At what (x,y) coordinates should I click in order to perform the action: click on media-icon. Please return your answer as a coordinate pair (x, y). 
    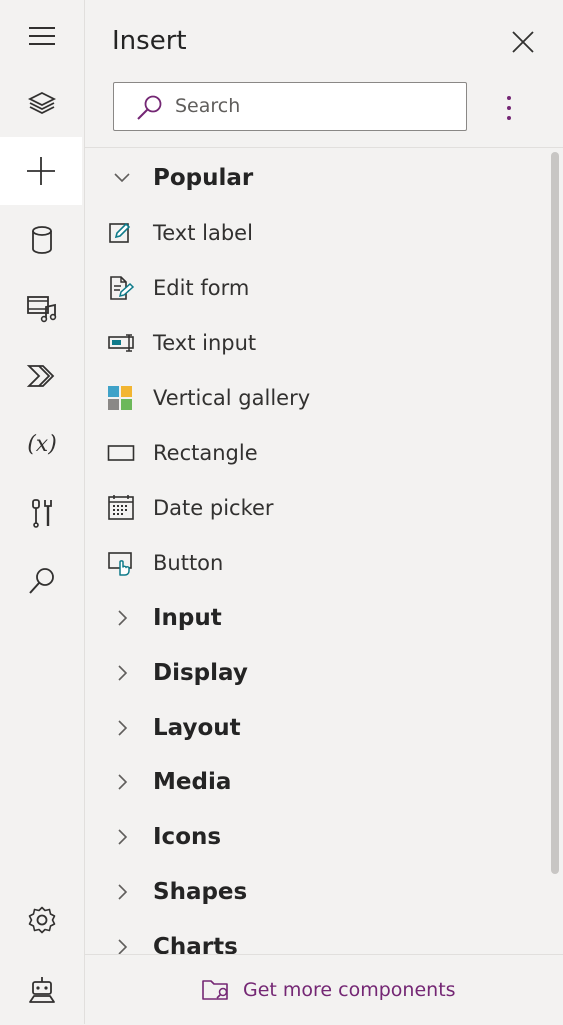
    Looking at the image, I should click on (42, 308).